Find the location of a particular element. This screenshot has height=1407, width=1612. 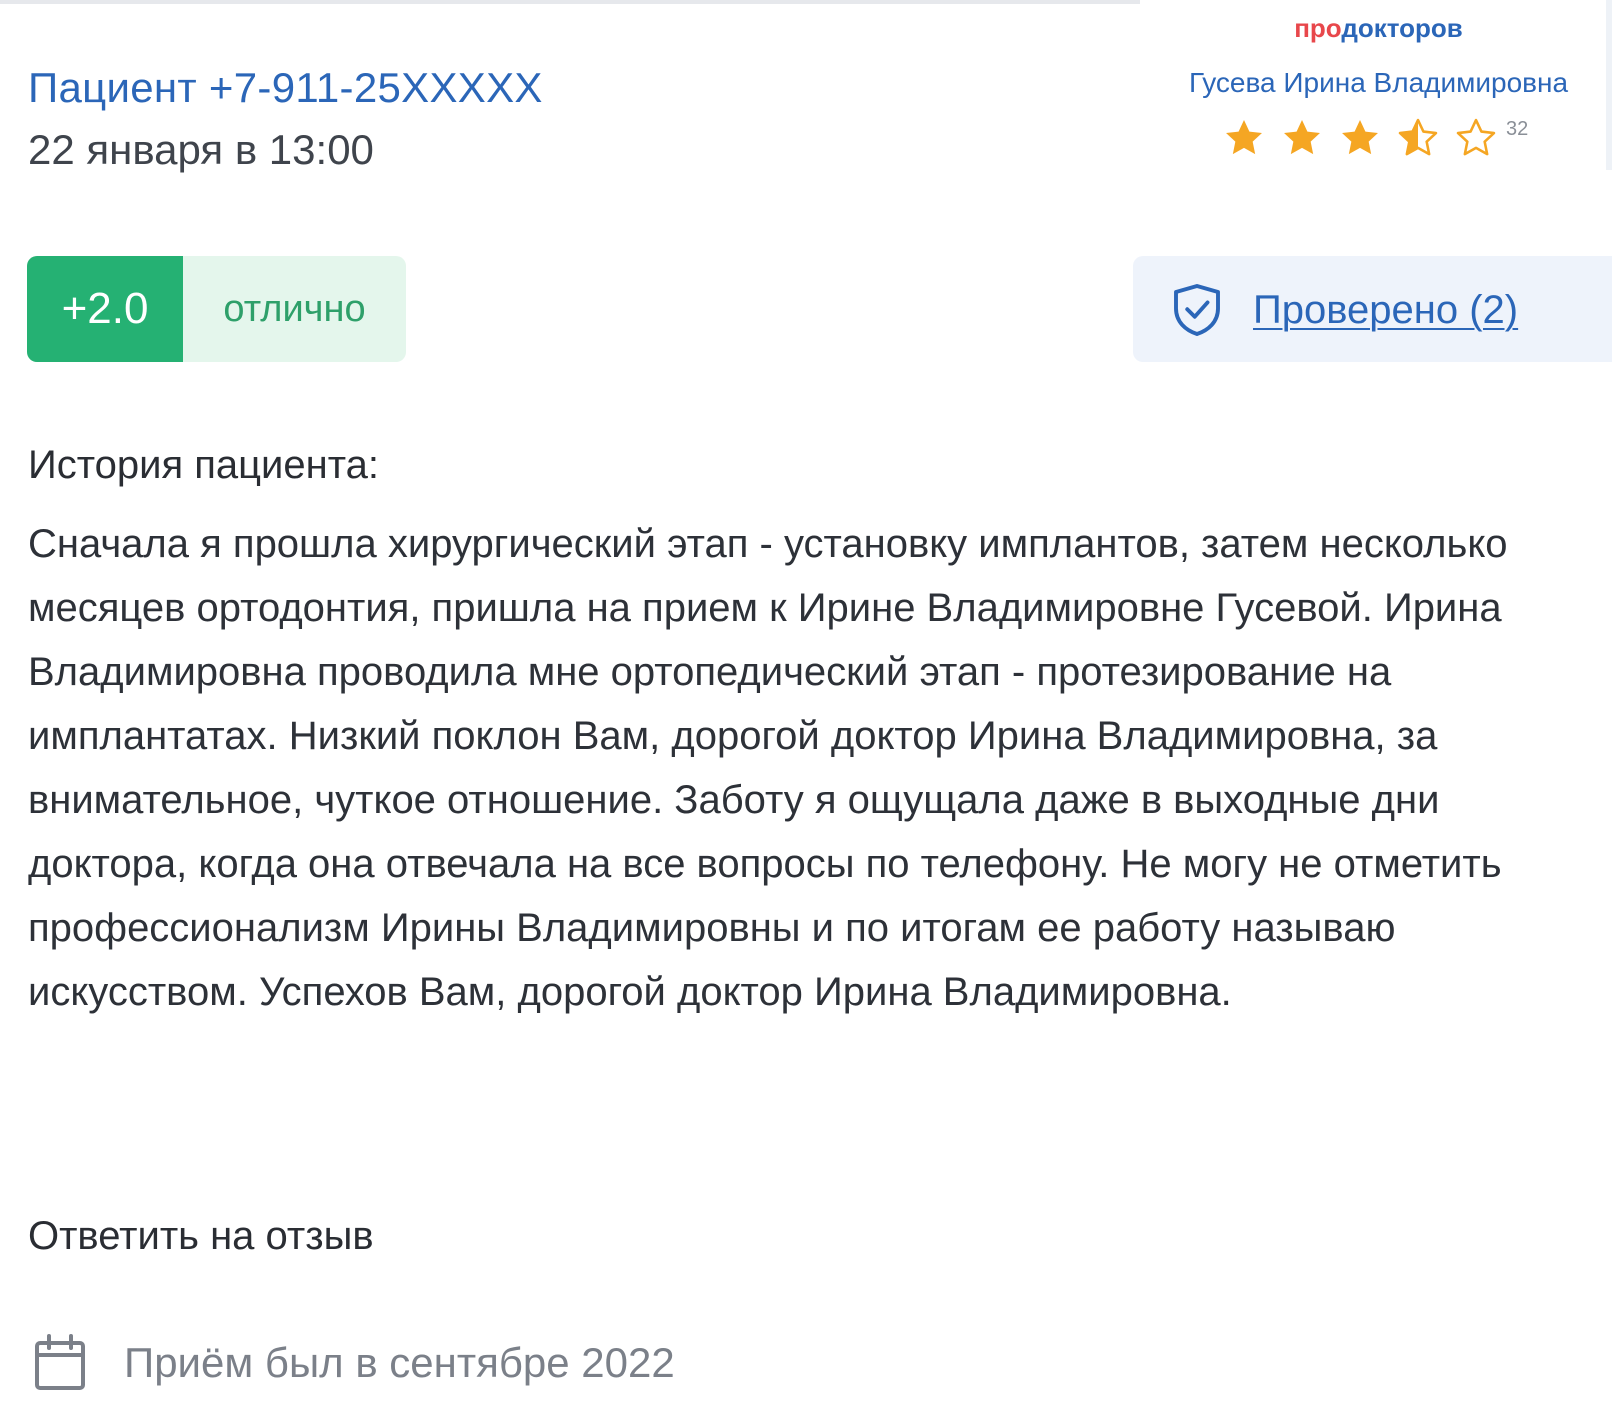

patient-name: Пациент +7-911-25XXXXX is located at coordinates (285, 88).